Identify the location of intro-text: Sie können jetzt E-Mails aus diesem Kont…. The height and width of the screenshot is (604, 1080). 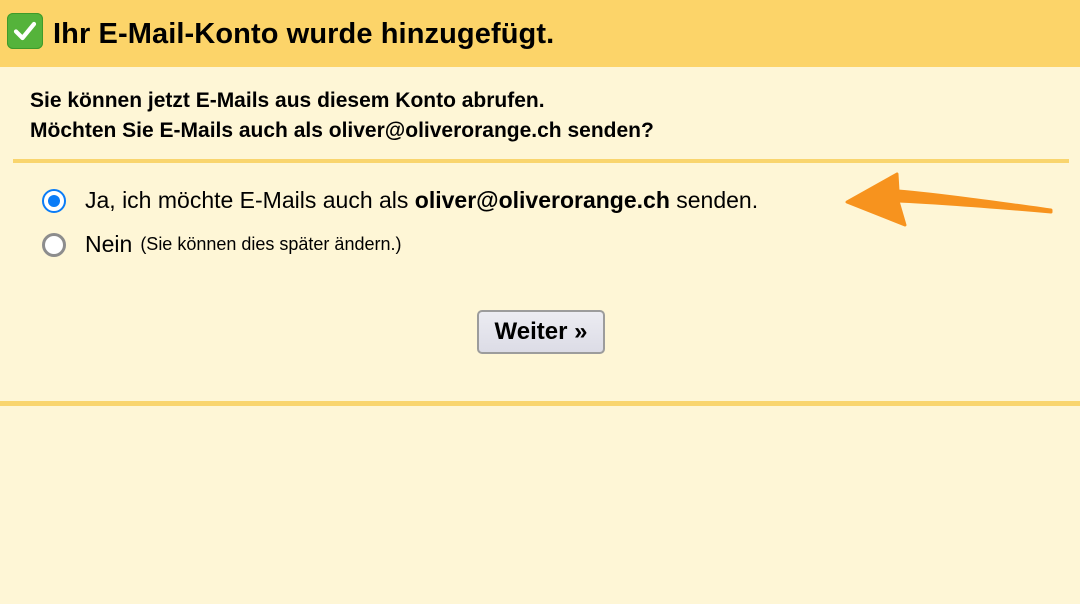
(342, 116).